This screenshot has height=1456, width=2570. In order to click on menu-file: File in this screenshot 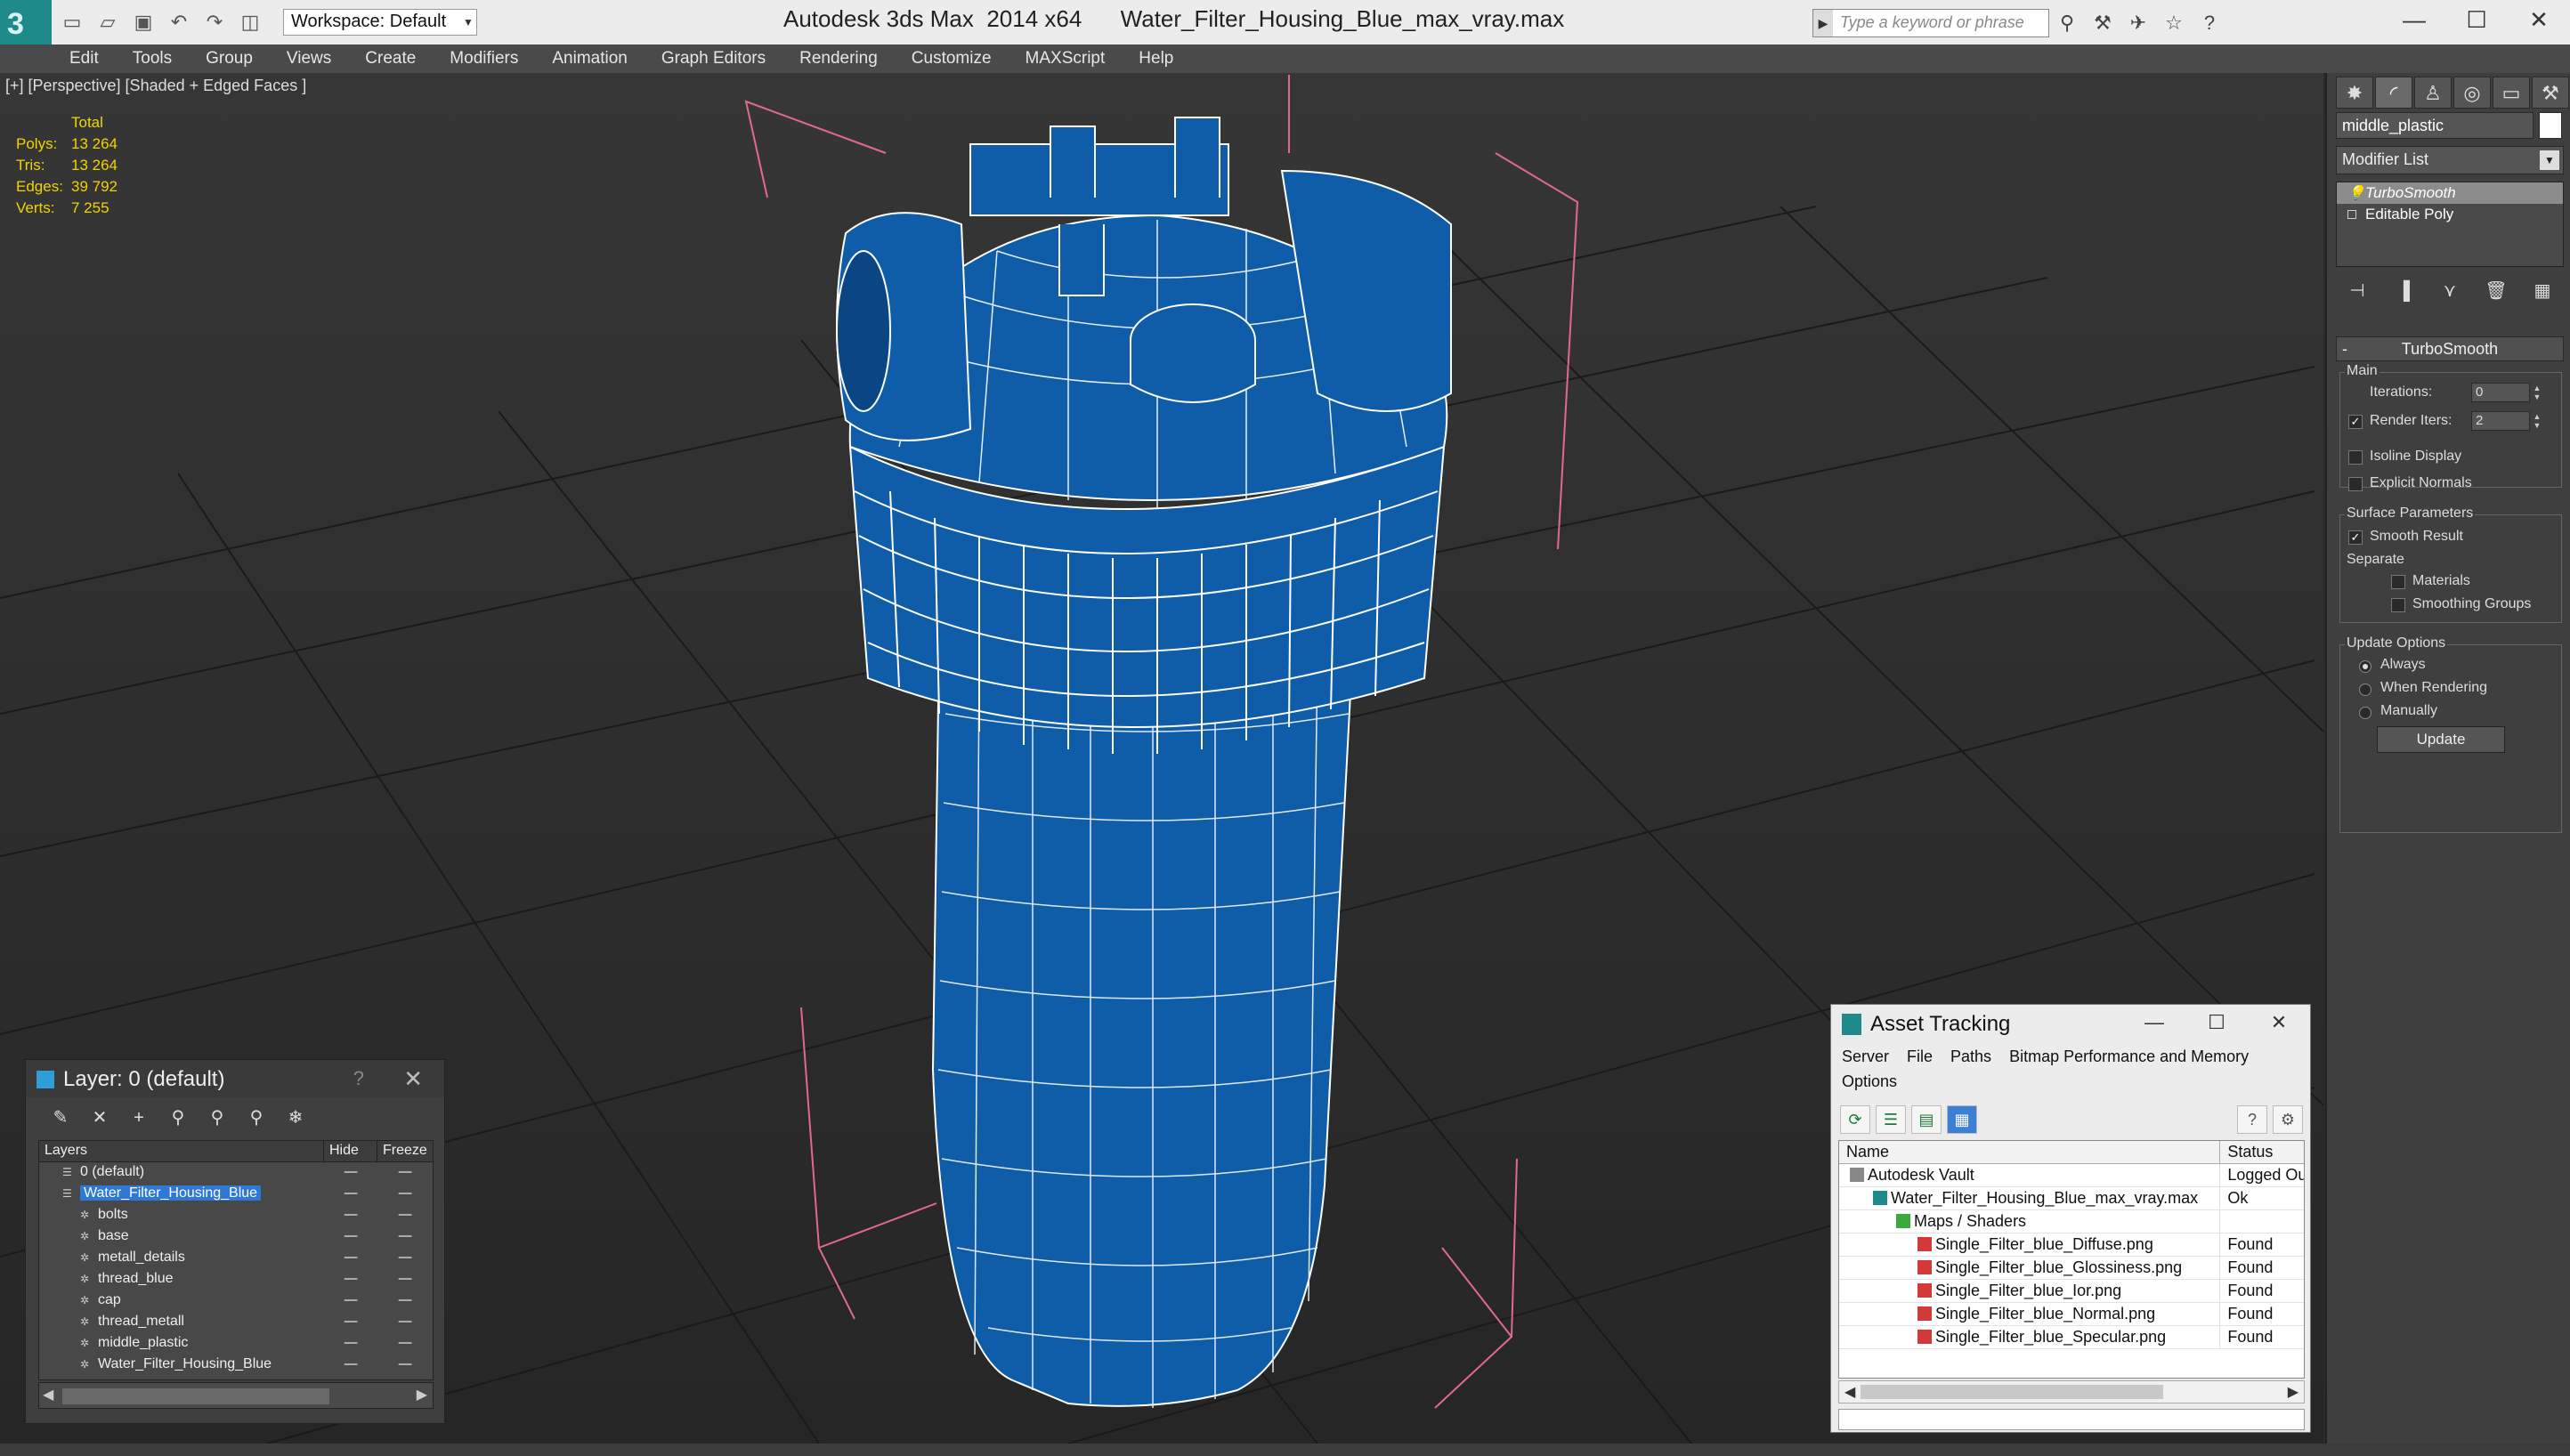, I will do `click(1920, 1057)`.